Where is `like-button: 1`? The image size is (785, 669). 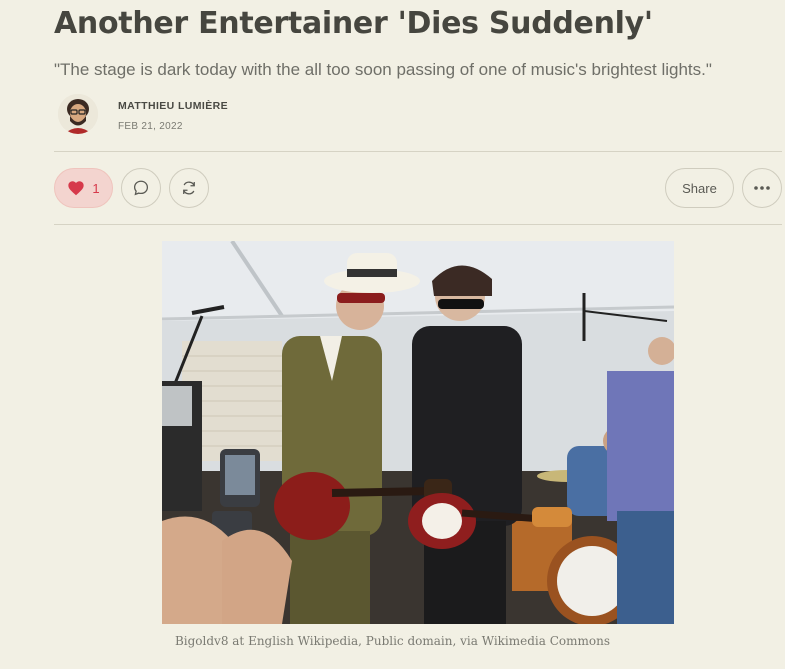 like-button: 1 is located at coordinates (83, 188).